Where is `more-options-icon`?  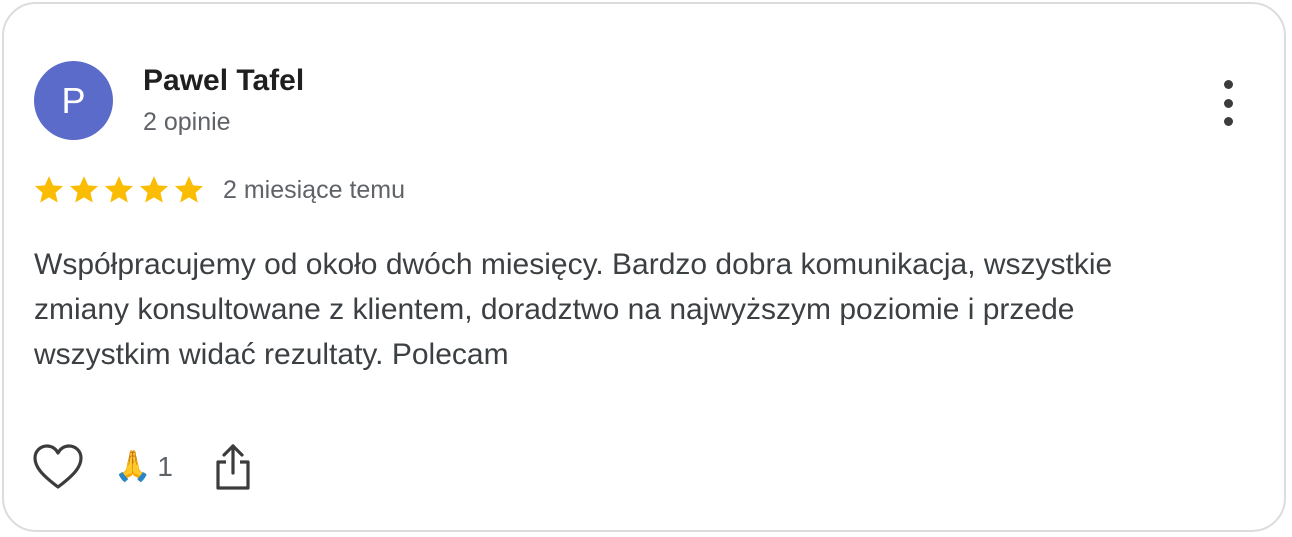 more-options-icon is located at coordinates (1228, 103).